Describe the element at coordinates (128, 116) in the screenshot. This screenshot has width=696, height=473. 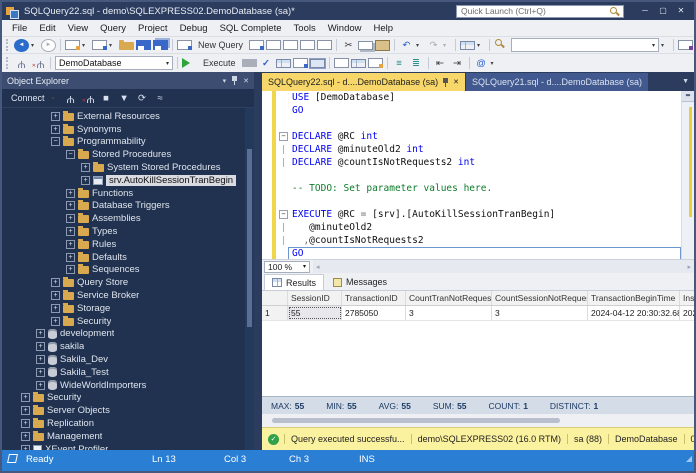
I see `tree-item: + External Resources` at that location.